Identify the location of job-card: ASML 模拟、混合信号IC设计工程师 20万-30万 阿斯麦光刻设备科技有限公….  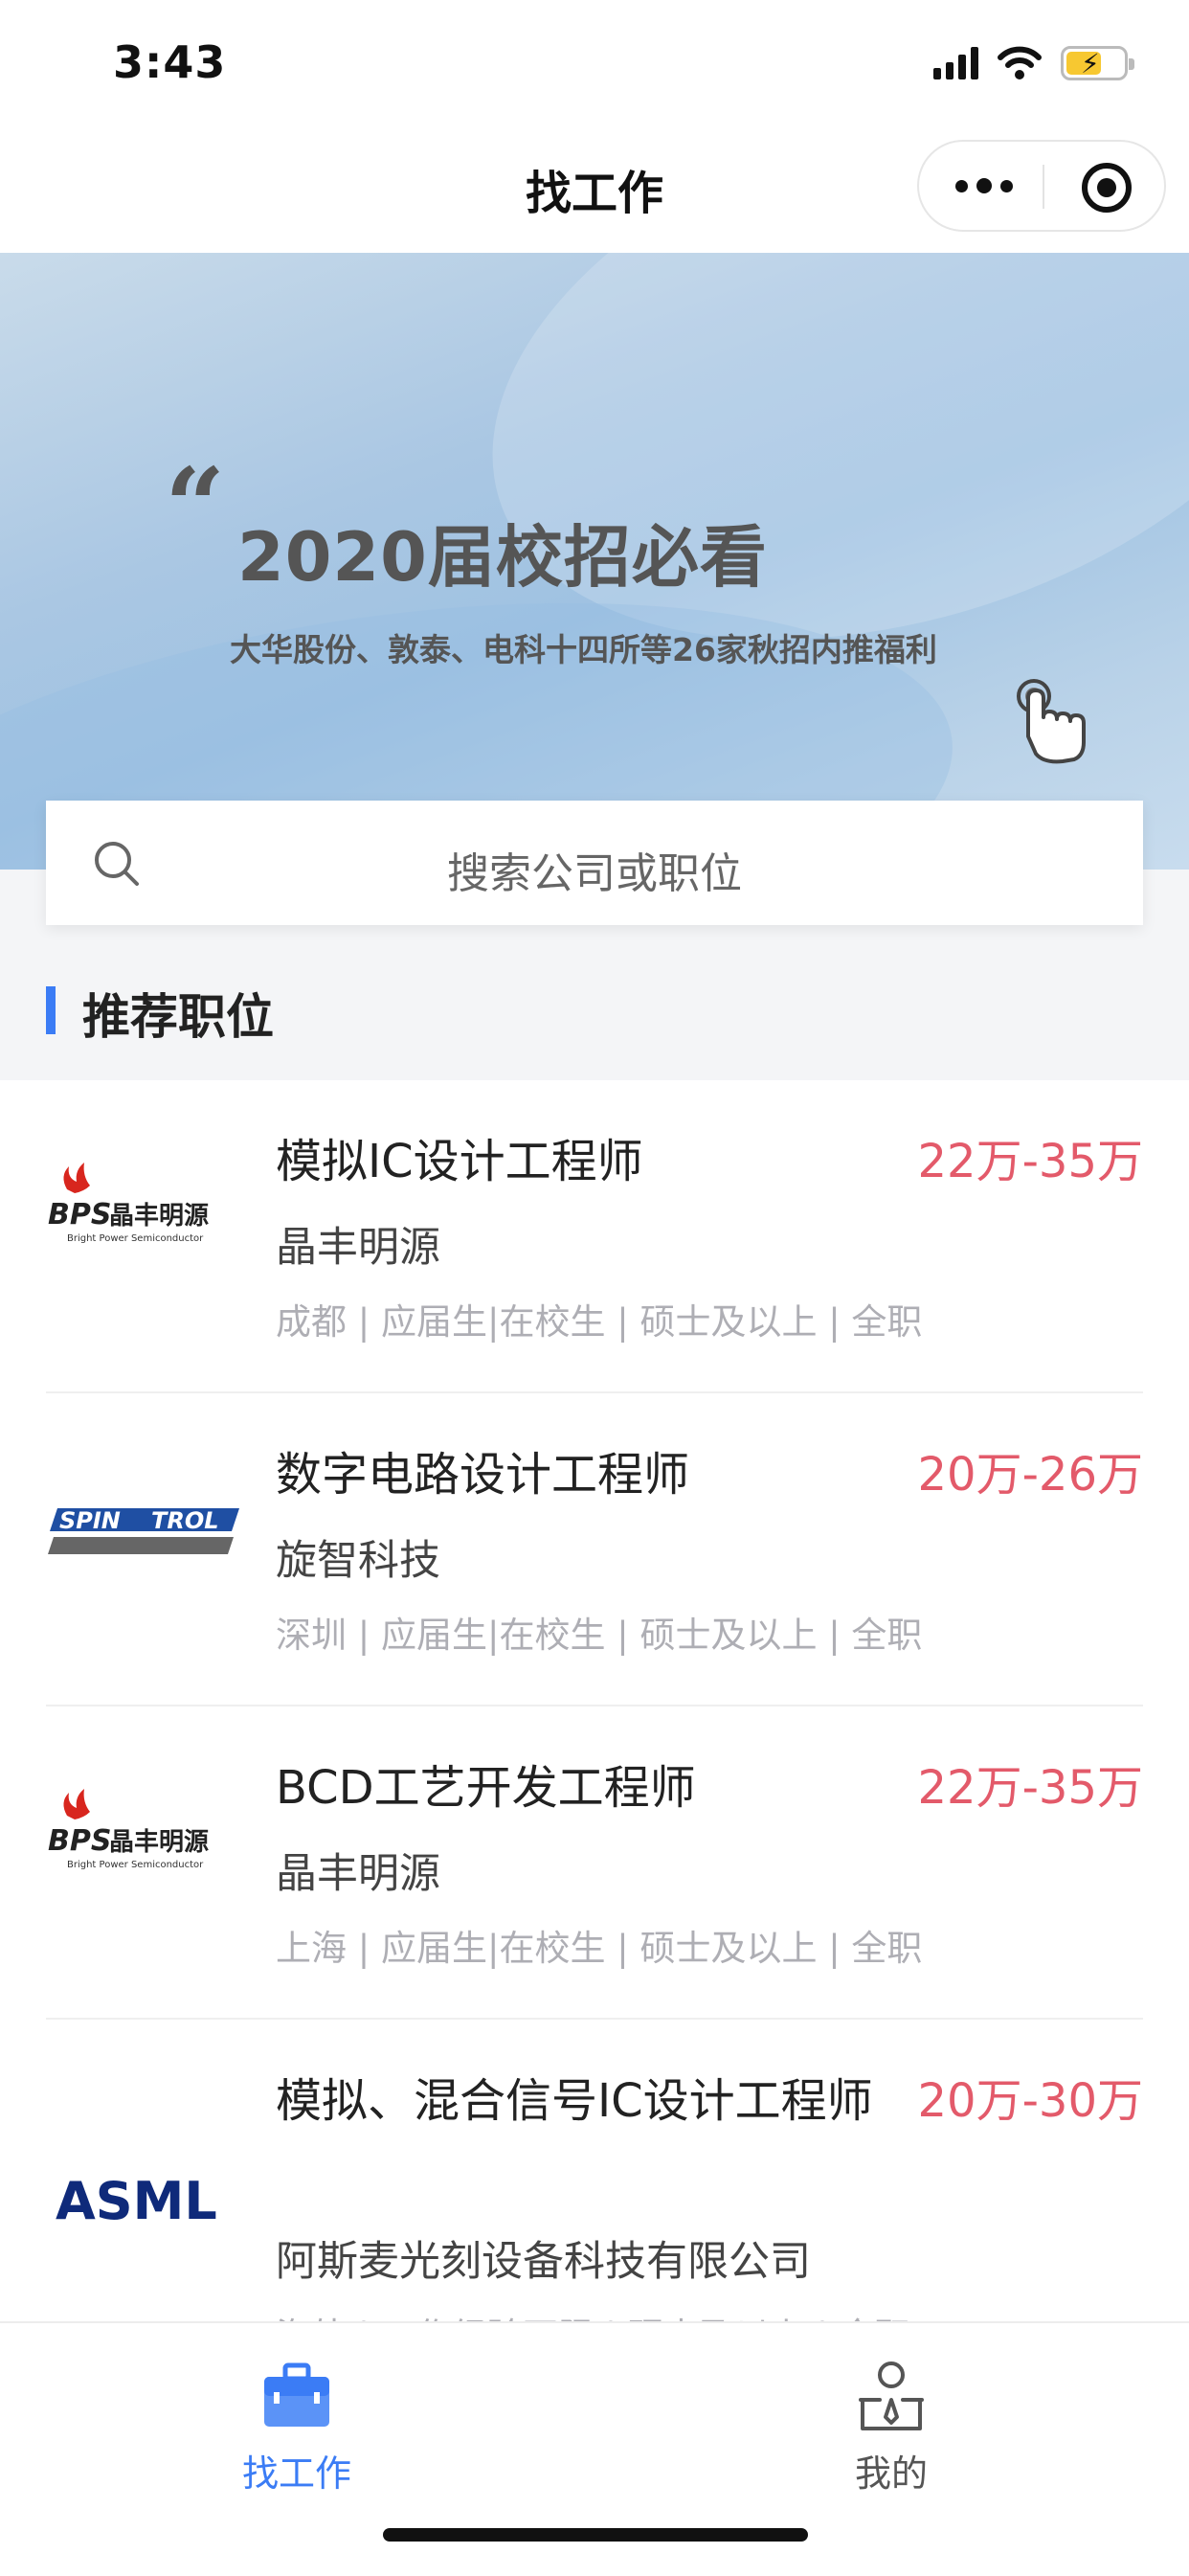
(594, 2188).